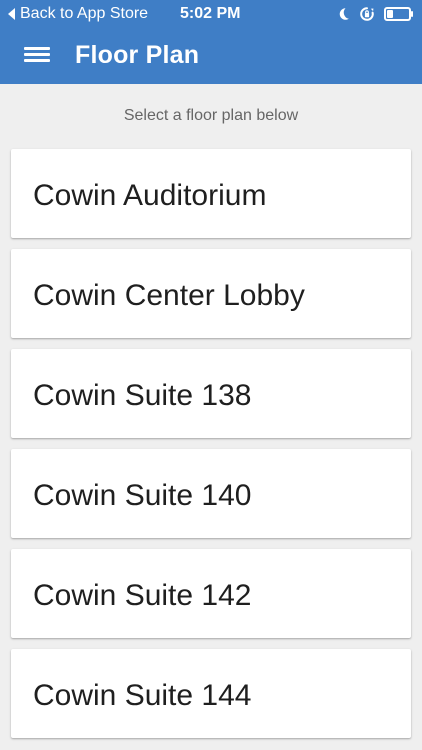  Describe the element at coordinates (211, 56) in the screenshot. I see `app-bar: Floor Plan` at that location.